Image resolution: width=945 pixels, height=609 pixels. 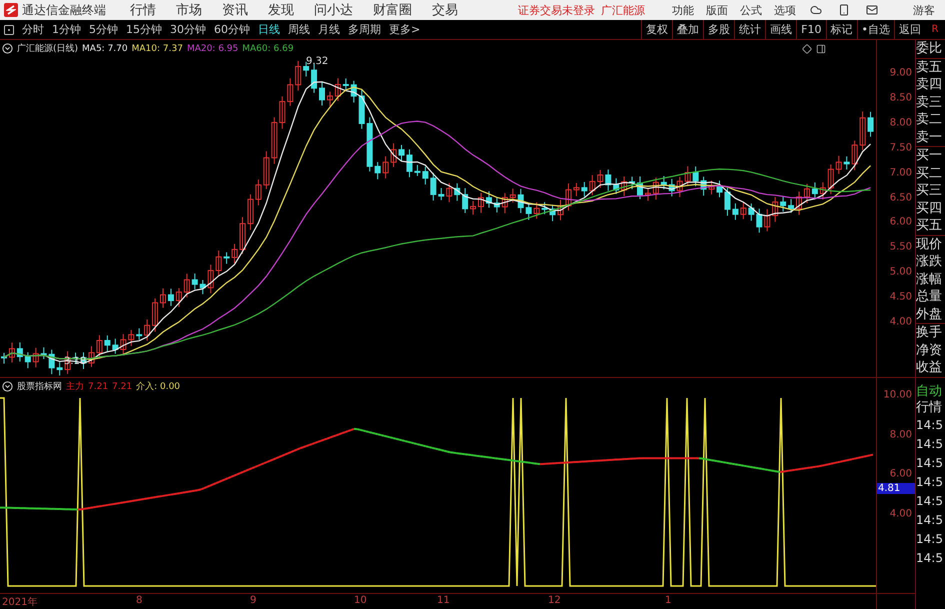 What do you see at coordinates (896, 488) in the screenshot?
I see `current-value-label: 4.81` at bounding box center [896, 488].